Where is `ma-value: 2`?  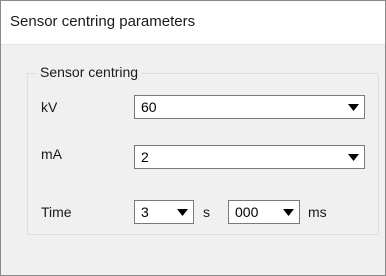
ma-value: 2 is located at coordinates (145, 157).